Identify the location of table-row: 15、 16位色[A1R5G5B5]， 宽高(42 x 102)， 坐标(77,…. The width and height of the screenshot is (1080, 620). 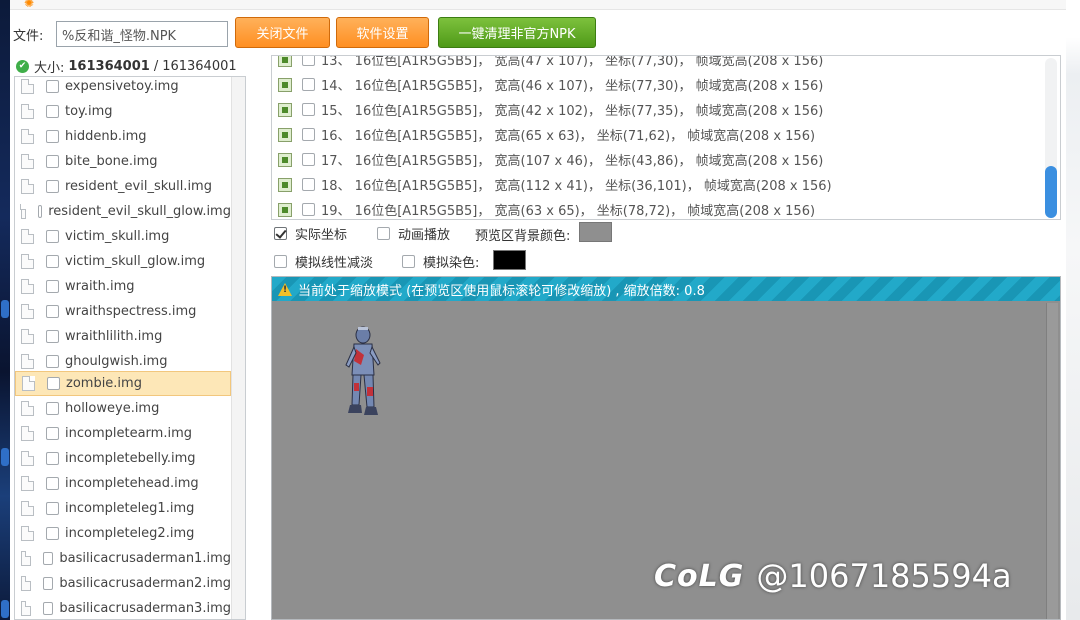
(657, 109).